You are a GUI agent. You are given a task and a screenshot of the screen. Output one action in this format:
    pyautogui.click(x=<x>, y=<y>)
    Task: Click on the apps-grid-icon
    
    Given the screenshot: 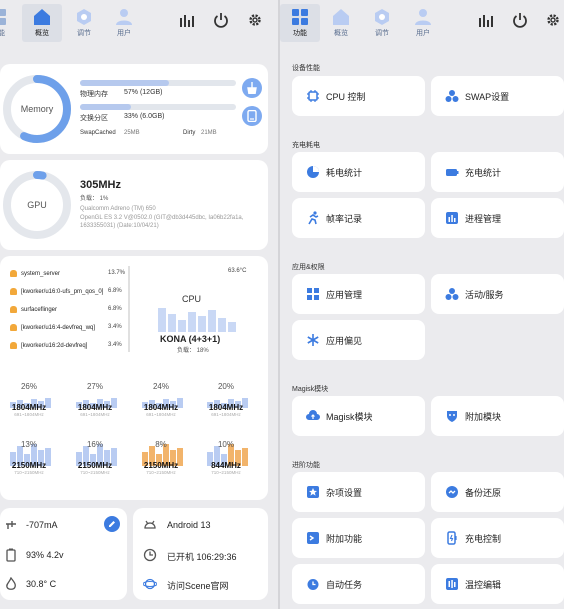 What is the action you would take?
    pyautogui.click(x=313, y=294)
    